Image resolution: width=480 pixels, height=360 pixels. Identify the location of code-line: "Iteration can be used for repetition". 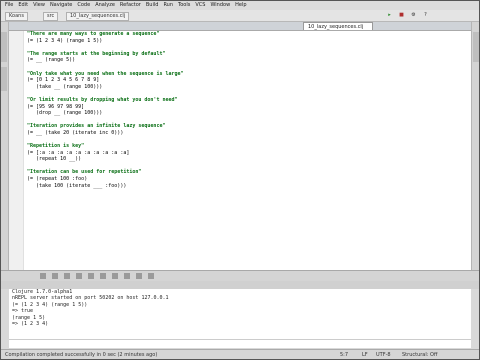
(247, 172).